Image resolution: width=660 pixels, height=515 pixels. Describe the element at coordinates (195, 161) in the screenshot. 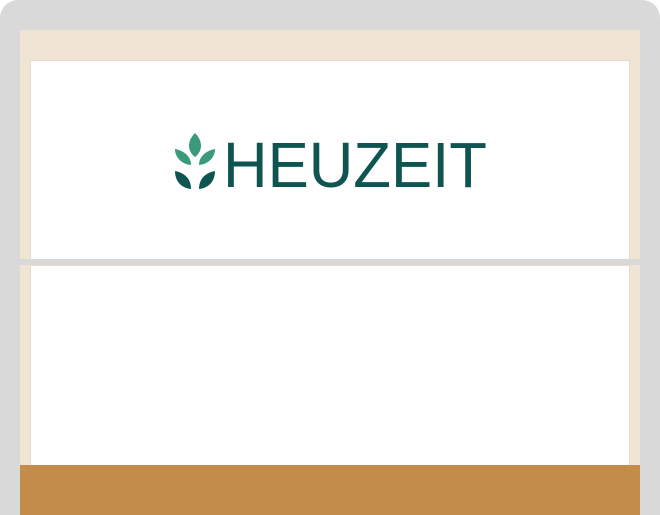

I see `sprouting-leaves-icon` at that location.